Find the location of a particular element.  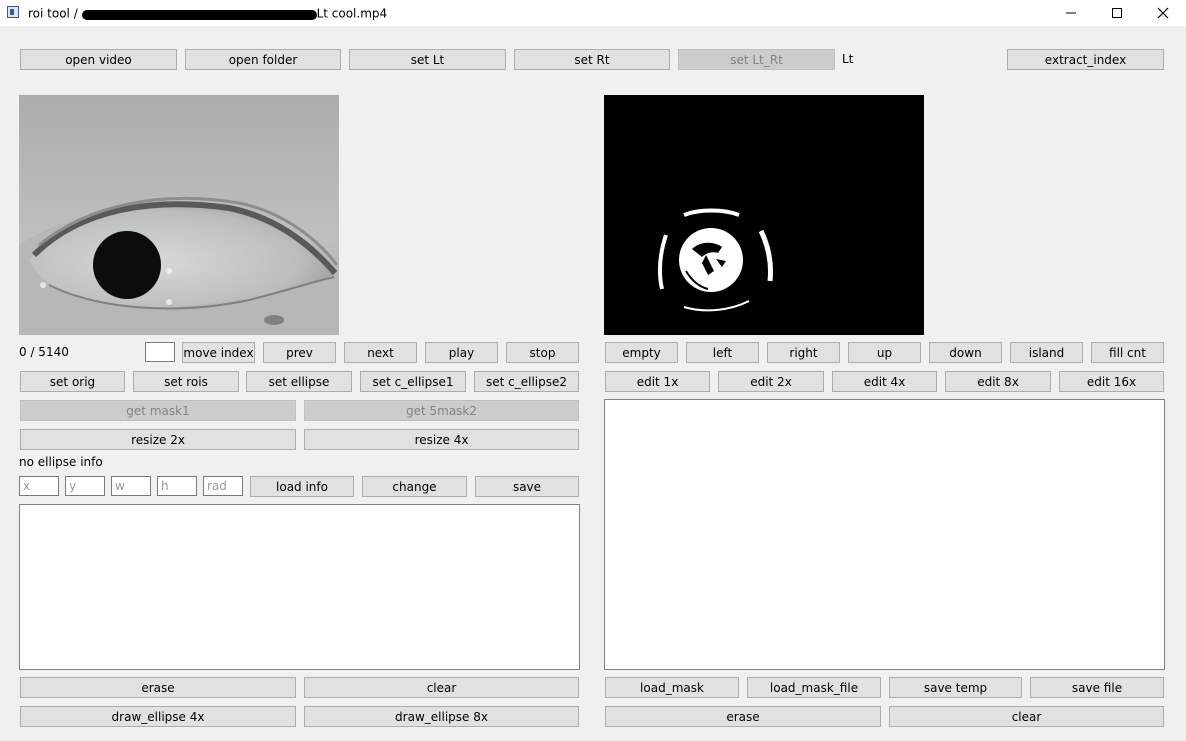

title-bar: roi tool / Lt cool.mp4 is located at coordinates (593, 13).